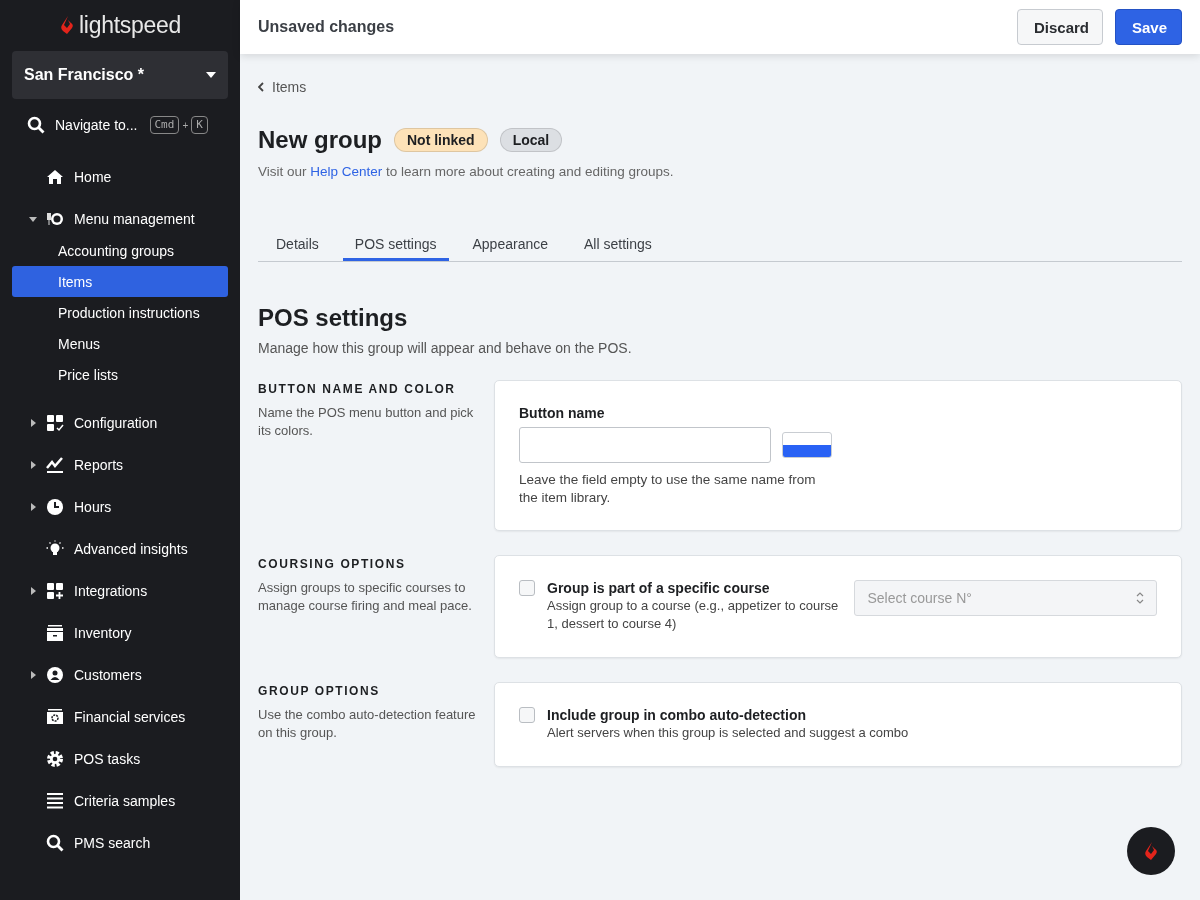  What do you see at coordinates (366, 422) in the screenshot?
I see `group-description: Name the POS menu button and pick its colors.` at bounding box center [366, 422].